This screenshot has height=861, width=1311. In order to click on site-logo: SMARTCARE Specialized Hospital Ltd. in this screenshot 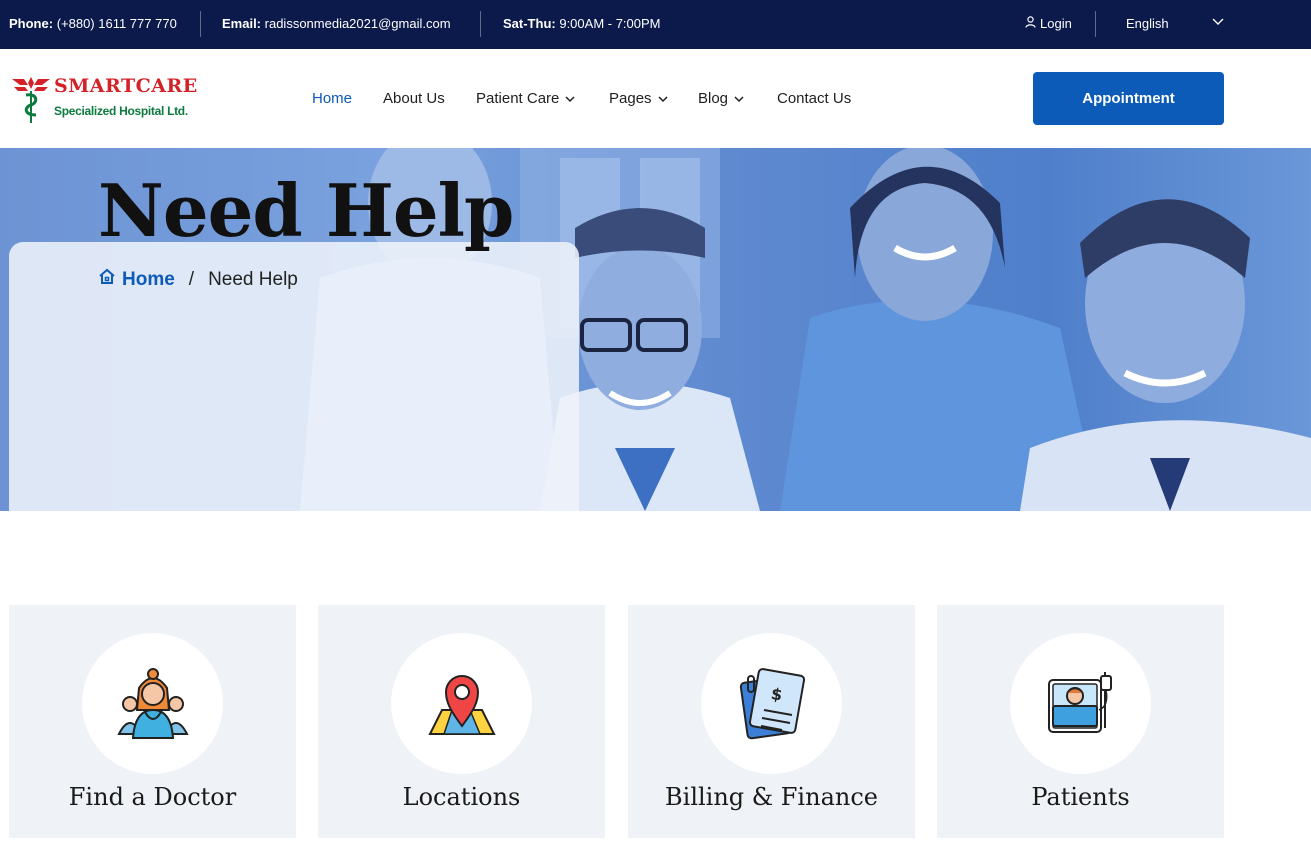, I will do `click(103, 100)`.